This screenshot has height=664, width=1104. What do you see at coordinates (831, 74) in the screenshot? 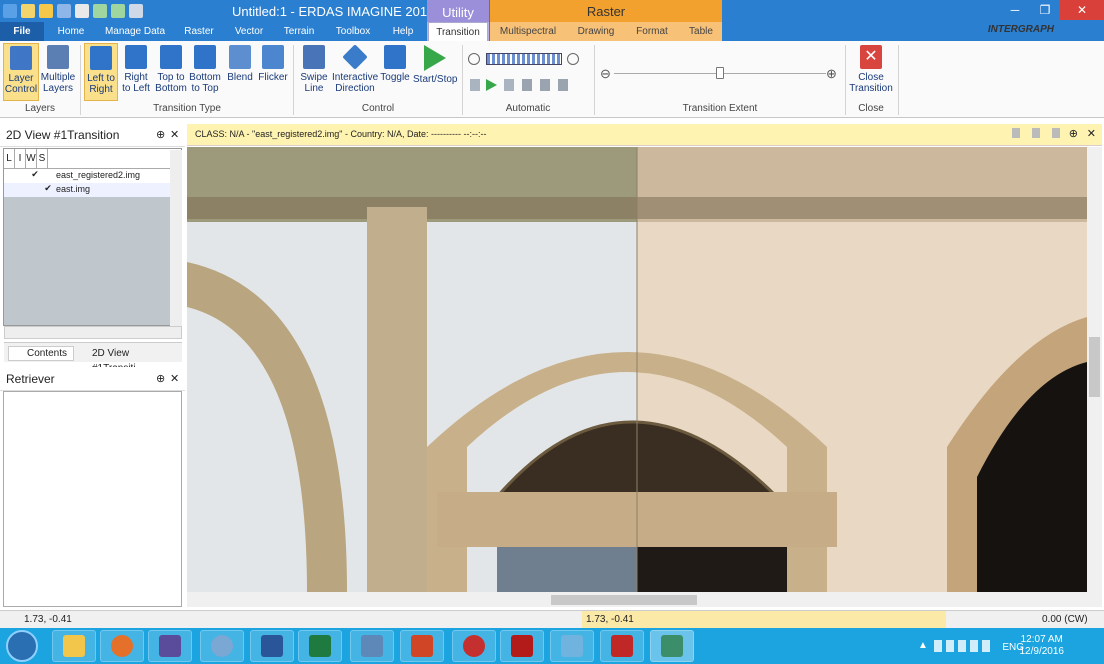
I see `extent-plus-icon: ⊕` at bounding box center [831, 74].